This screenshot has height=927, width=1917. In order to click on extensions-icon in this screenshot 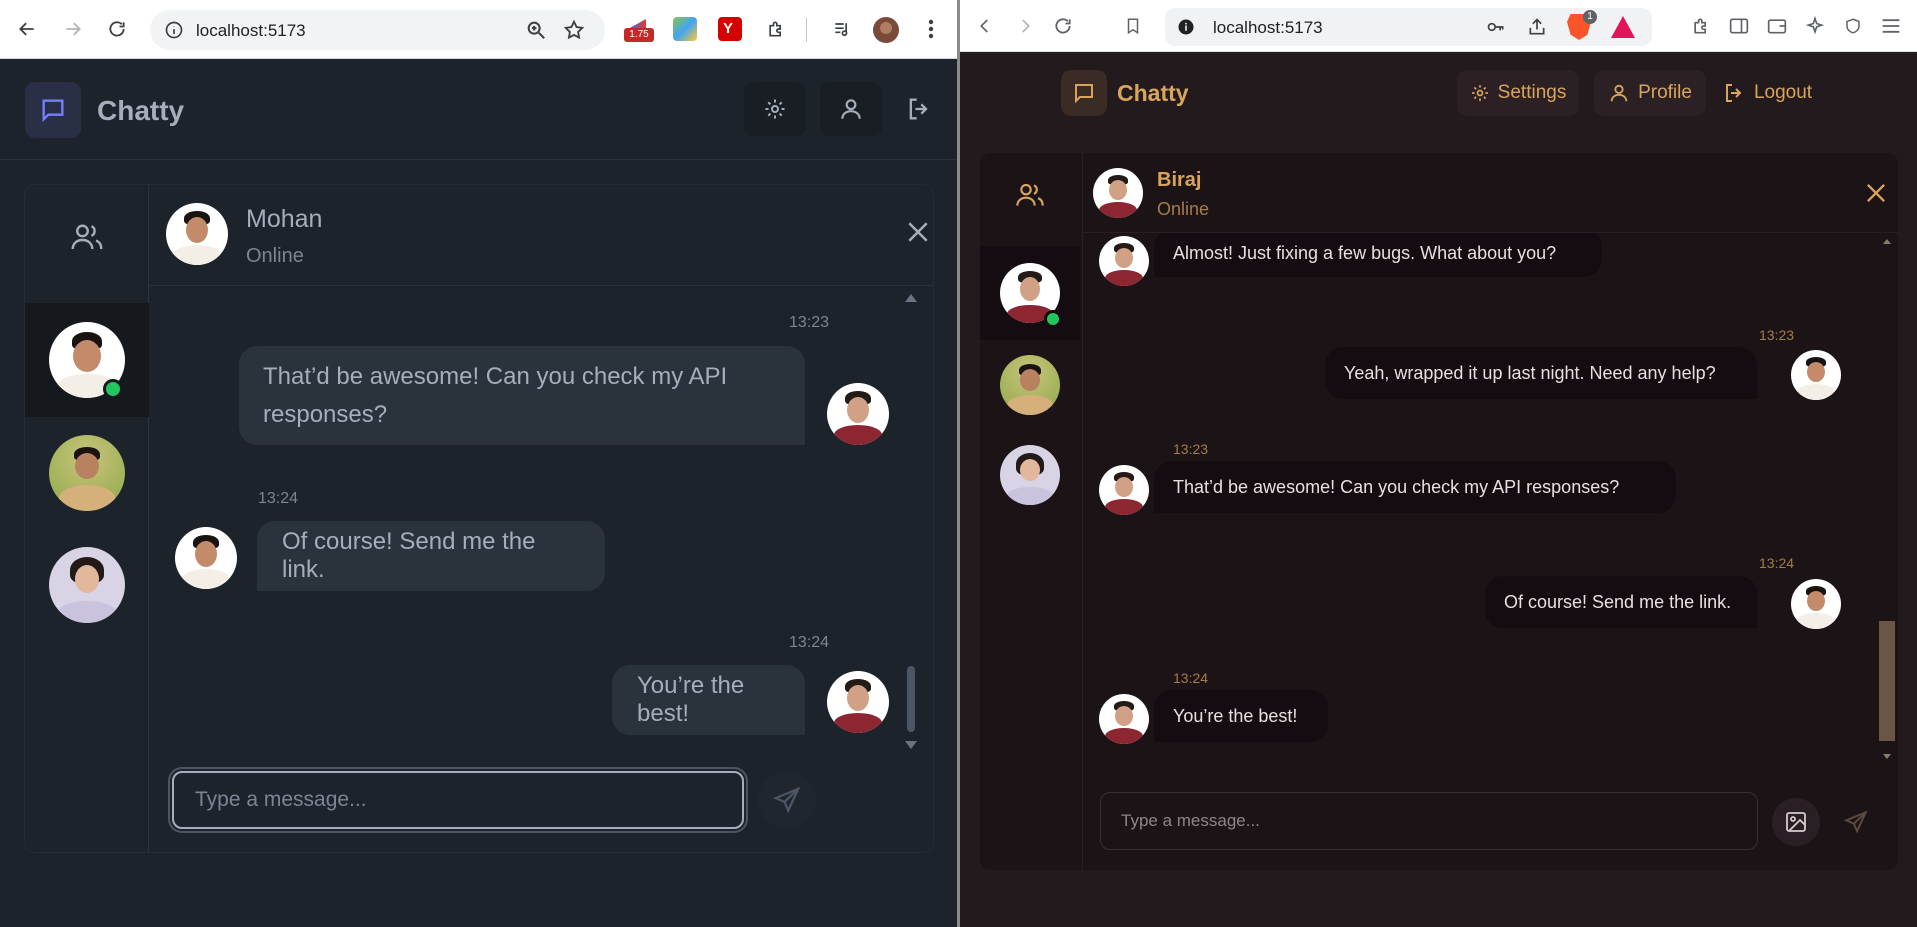, I will do `click(1701, 26)`.